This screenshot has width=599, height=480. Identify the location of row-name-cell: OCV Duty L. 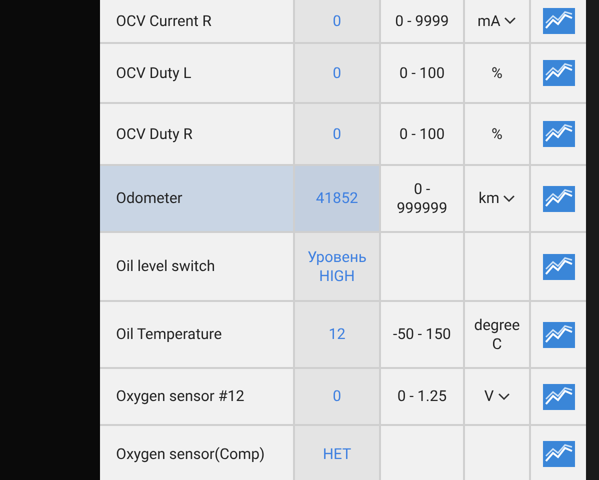
(196, 73).